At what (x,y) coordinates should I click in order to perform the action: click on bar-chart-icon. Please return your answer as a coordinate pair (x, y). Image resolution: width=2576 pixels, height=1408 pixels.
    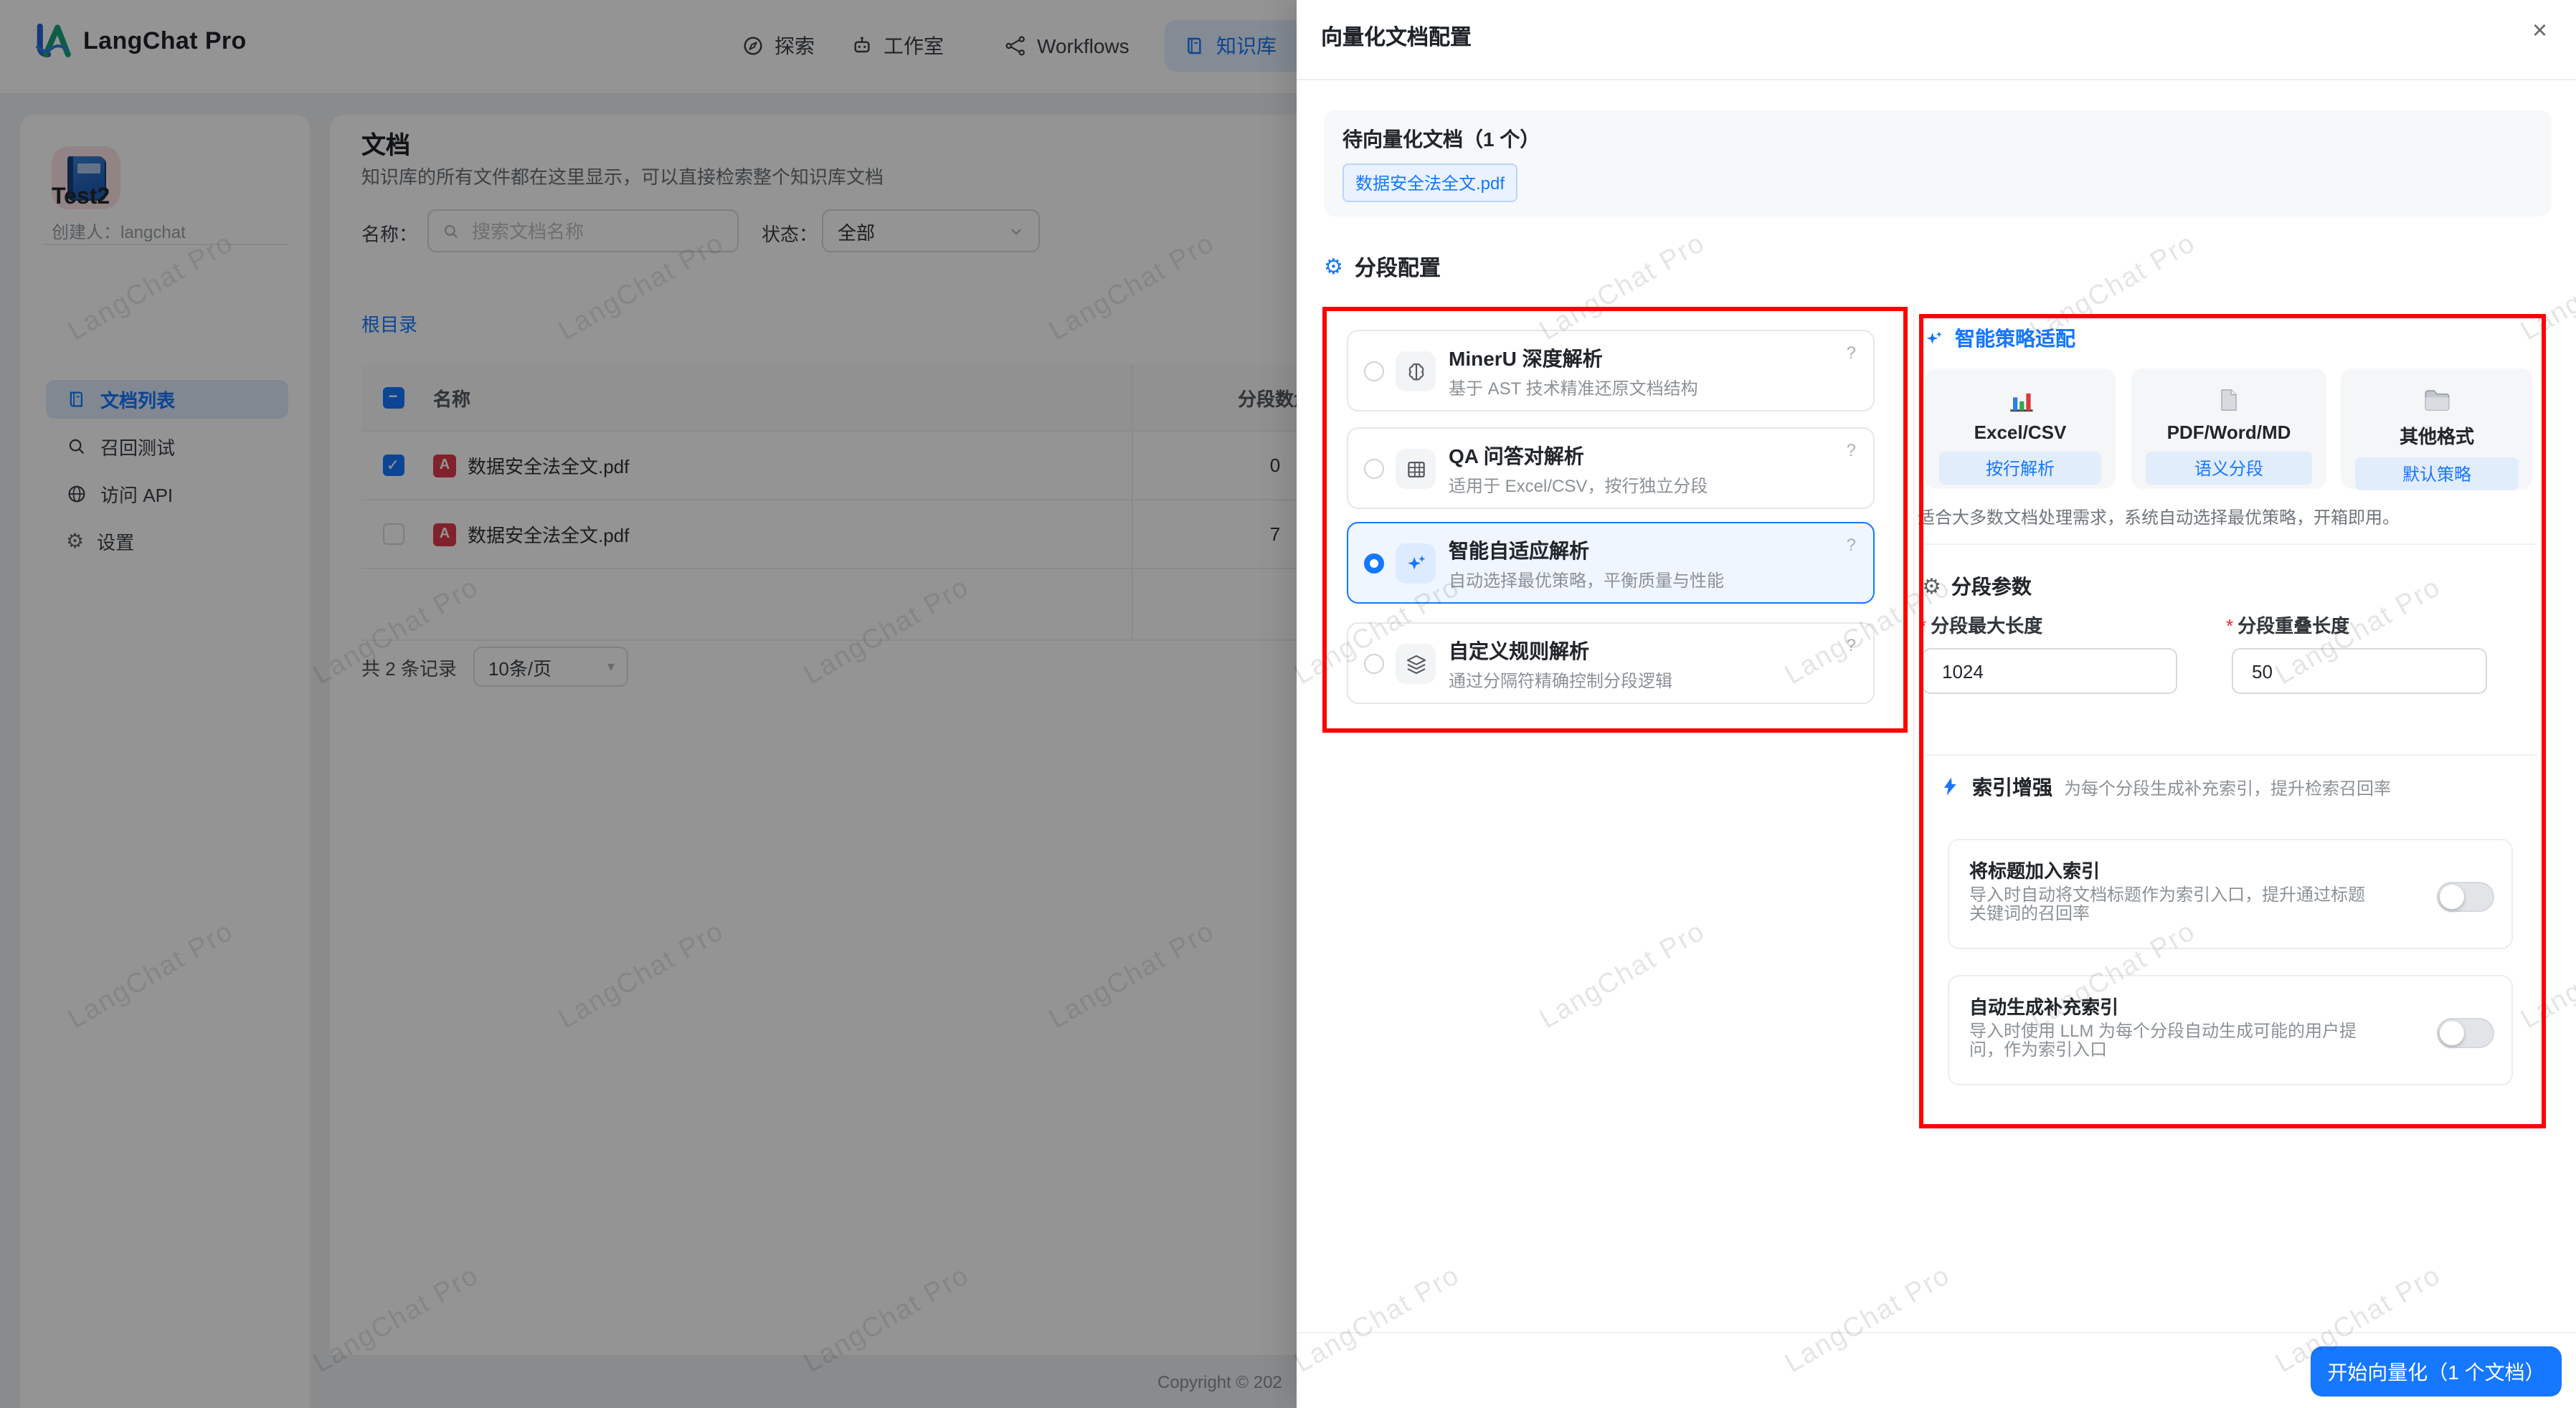
    Looking at the image, I should click on (2020, 400).